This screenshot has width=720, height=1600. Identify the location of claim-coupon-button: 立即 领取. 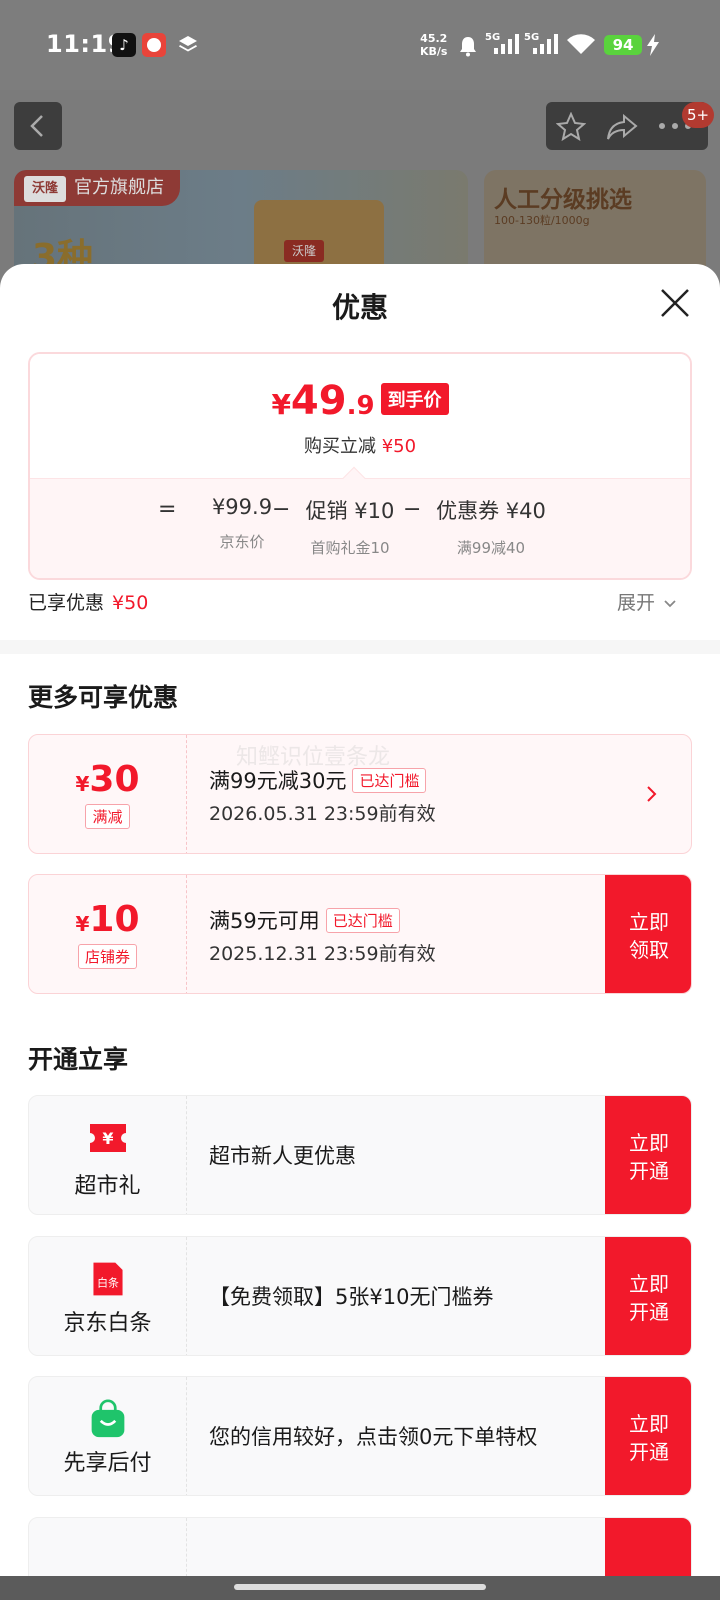
(648, 934).